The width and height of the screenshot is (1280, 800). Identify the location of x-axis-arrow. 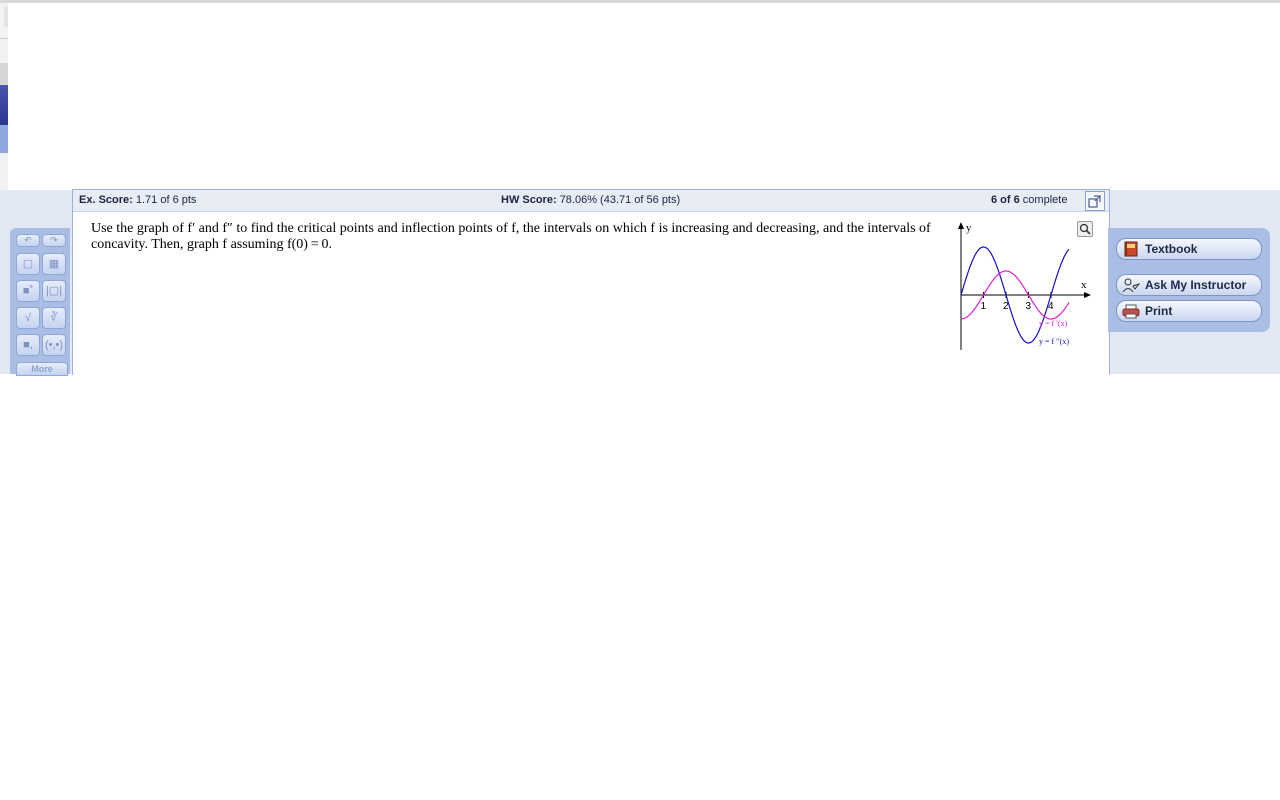
(1087, 295).